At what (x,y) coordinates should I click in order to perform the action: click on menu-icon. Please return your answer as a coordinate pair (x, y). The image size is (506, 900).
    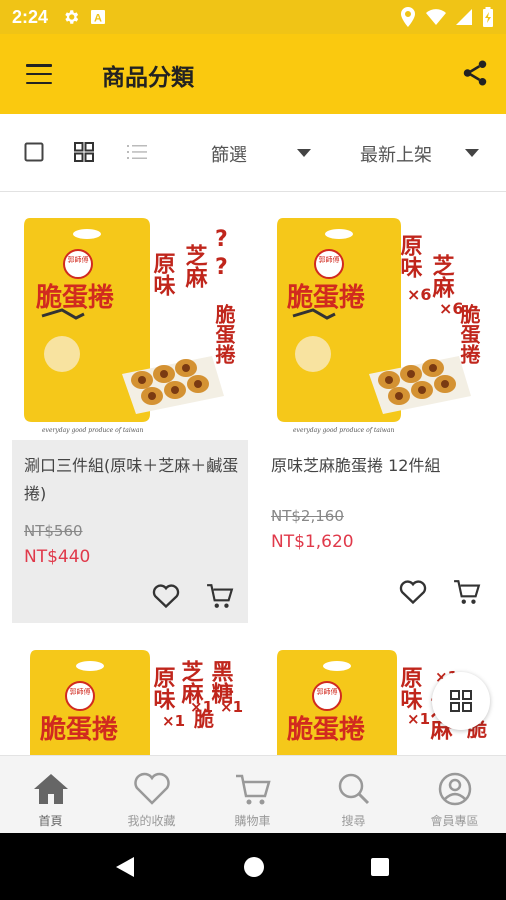
    Looking at the image, I should click on (39, 74).